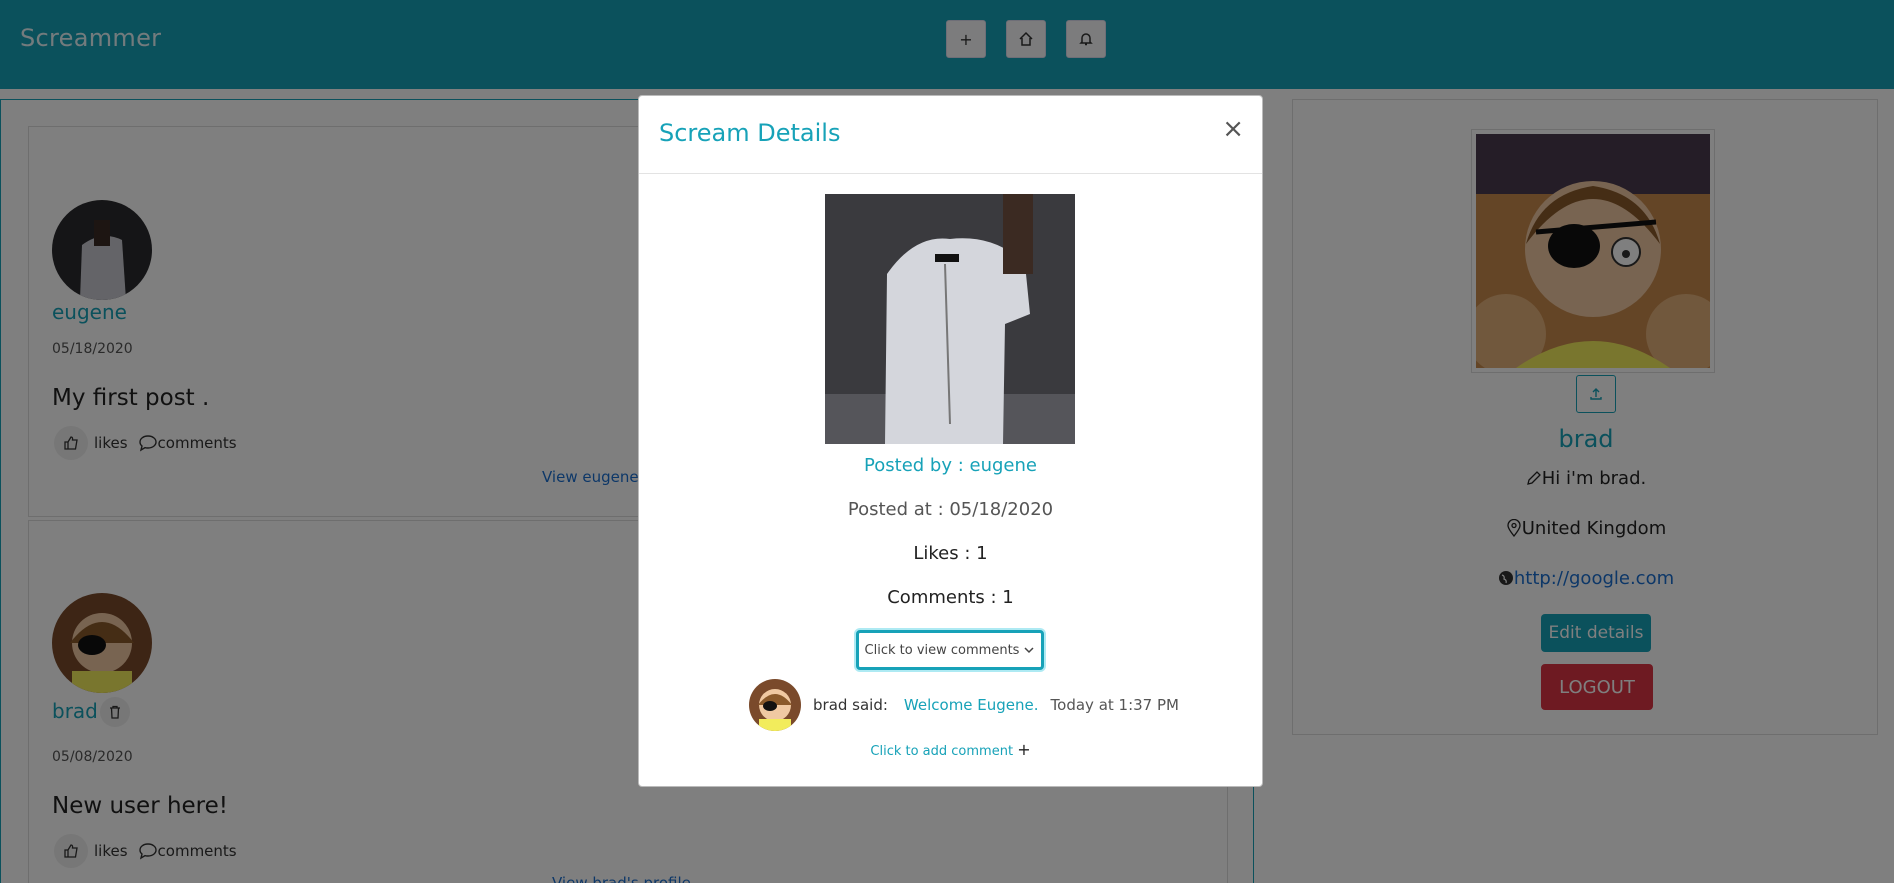  What do you see at coordinates (971, 705) in the screenshot?
I see `comment-text: Welcome Eugene.` at bounding box center [971, 705].